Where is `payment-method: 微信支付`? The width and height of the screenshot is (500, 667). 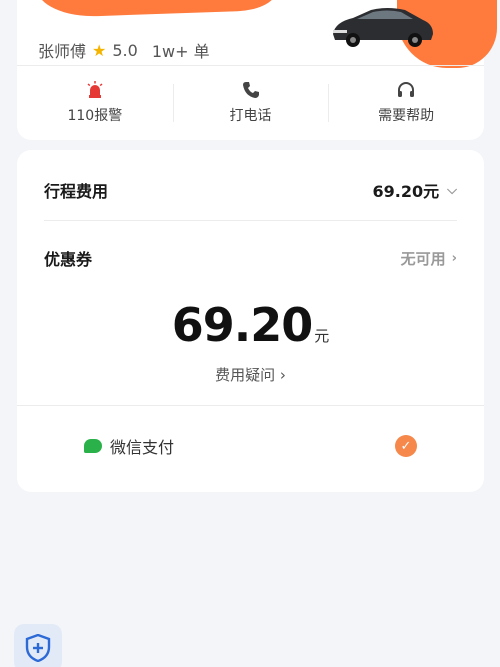 payment-method: 微信支付 is located at coordinates (129, 446).